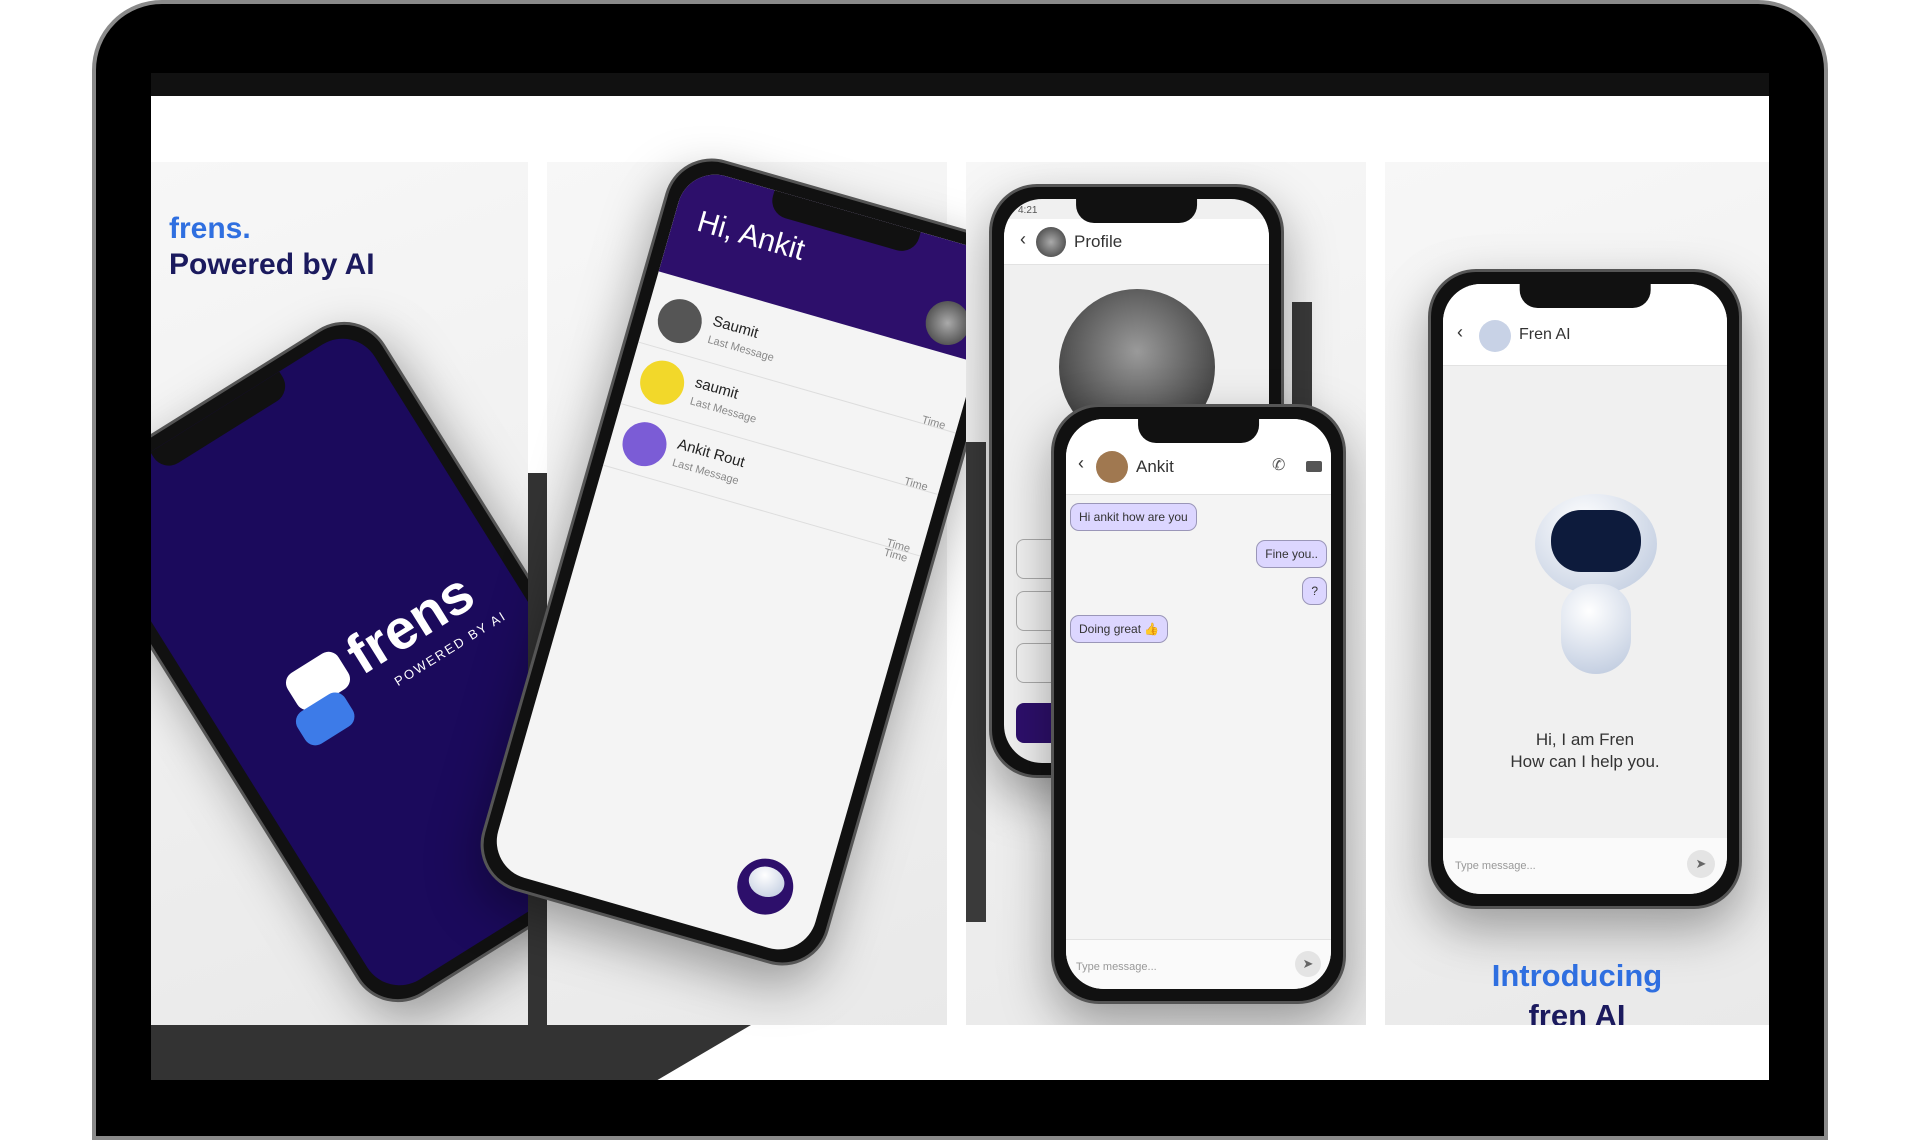 This screenshot has width=1920, height=1140. Describe the element at coordinates (1585, 739) in the screenshot. I see `ai-greeting: Hi, I am Fren` at that location.